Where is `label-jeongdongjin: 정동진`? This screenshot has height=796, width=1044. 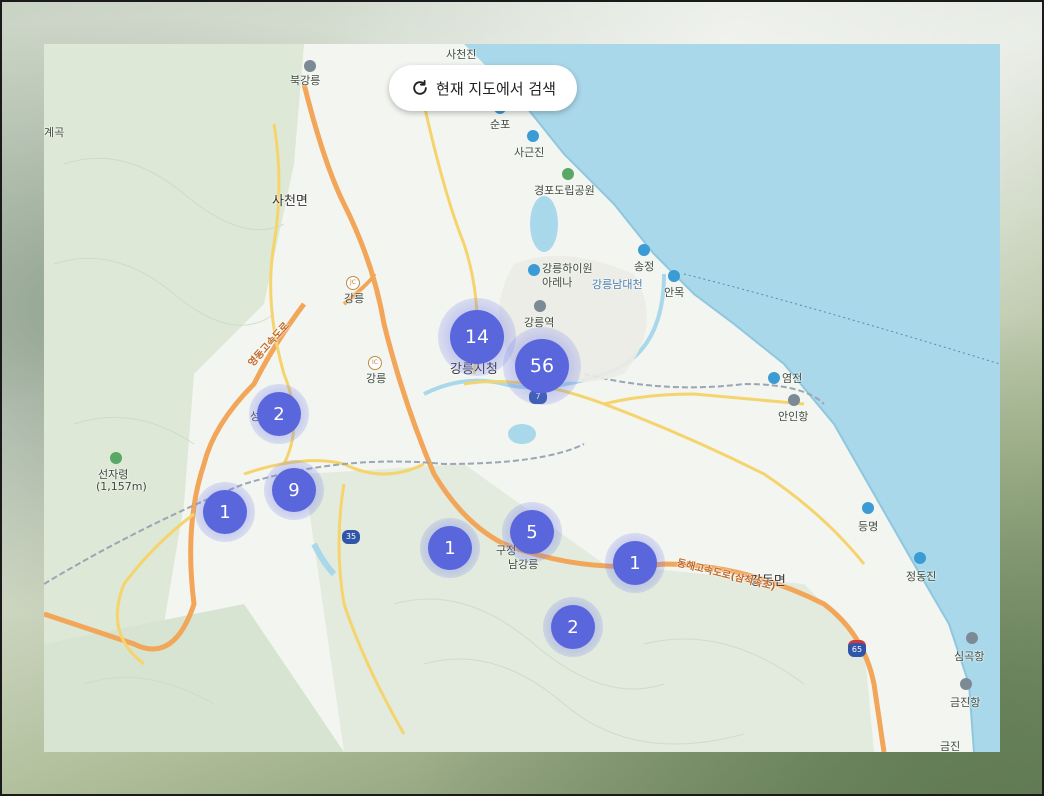 label-jeongdongjin: 정동진 is located at coordinates (921, 576).